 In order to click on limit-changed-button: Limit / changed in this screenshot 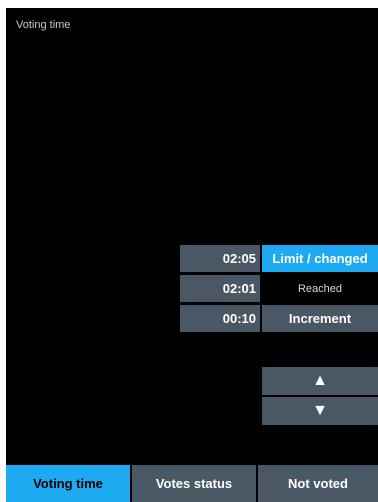, I will do `click(320, 258)`.